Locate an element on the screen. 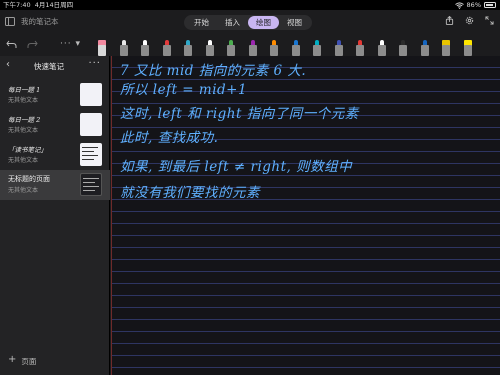  page-list-item: 无标题的页面 无其他文本 is located at coordinates (55, 185).